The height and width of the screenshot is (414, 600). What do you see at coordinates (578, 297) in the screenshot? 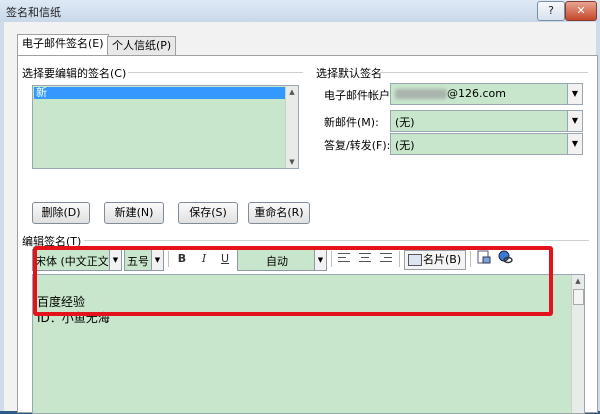
I see `scroll-thumb` at bounding box center [578, 297].